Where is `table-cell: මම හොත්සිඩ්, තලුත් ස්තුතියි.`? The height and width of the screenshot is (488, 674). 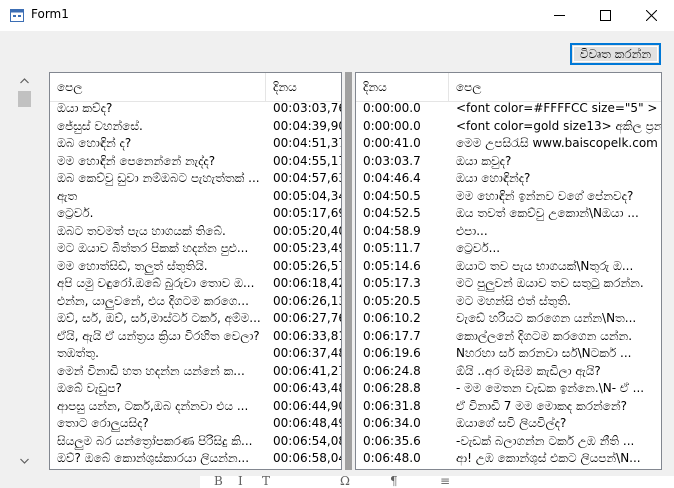
table-cell: මම හොත්සිඩ්, තලුත් ස්තුතියි. is located at coordinates (158, 267).